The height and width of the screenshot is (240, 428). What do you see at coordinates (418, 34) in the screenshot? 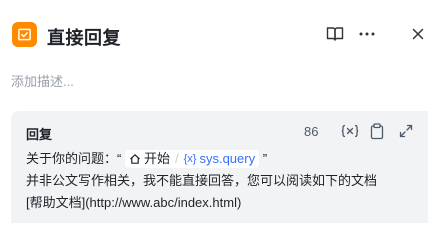
I see `close-icon` at bounding box center [418, 34].